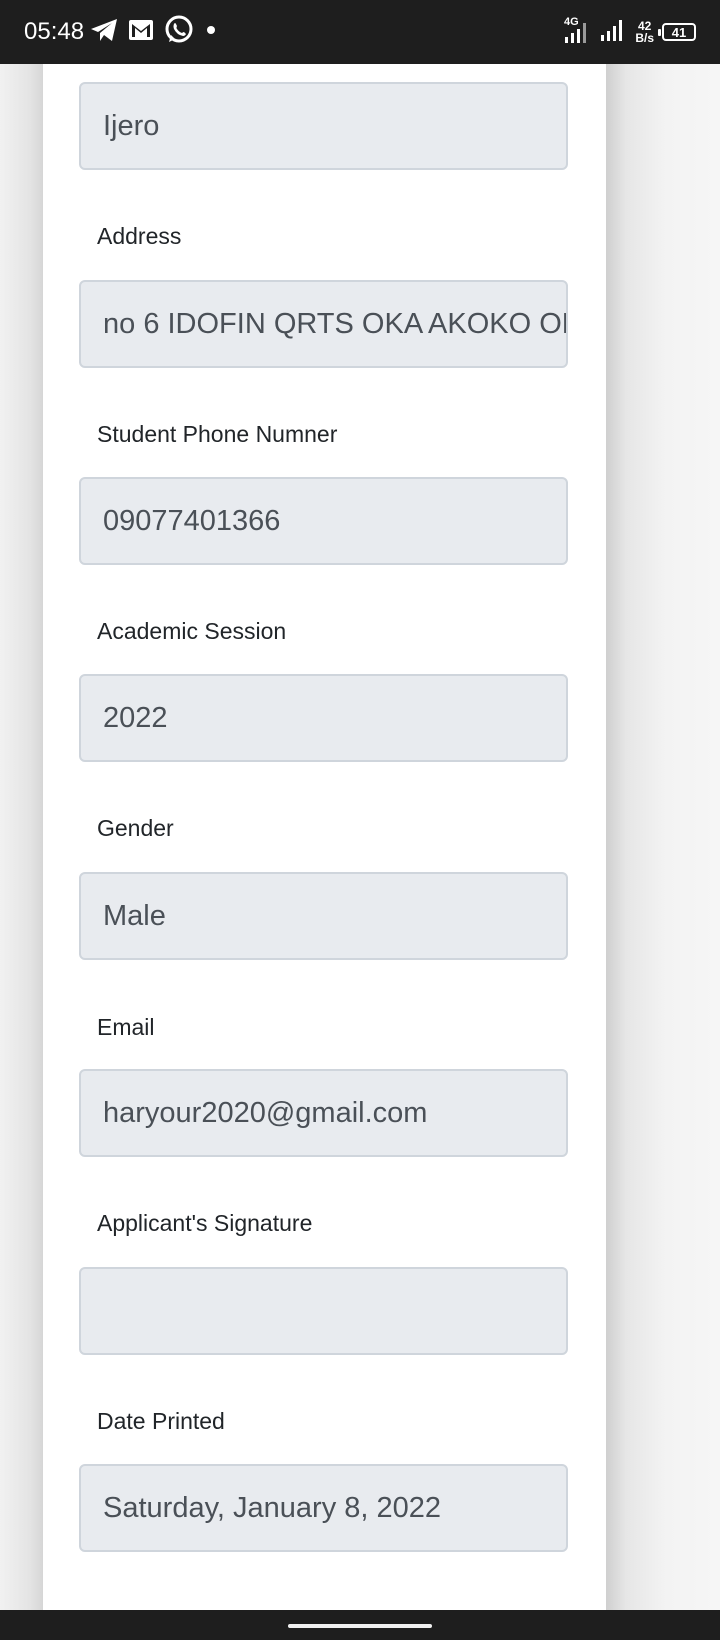 This screenshot has height=1640, width=720. What do you see at coordinates (323, 718) in the screenshot?
I see `session-field: 2022` at bounding box center [323, 718].